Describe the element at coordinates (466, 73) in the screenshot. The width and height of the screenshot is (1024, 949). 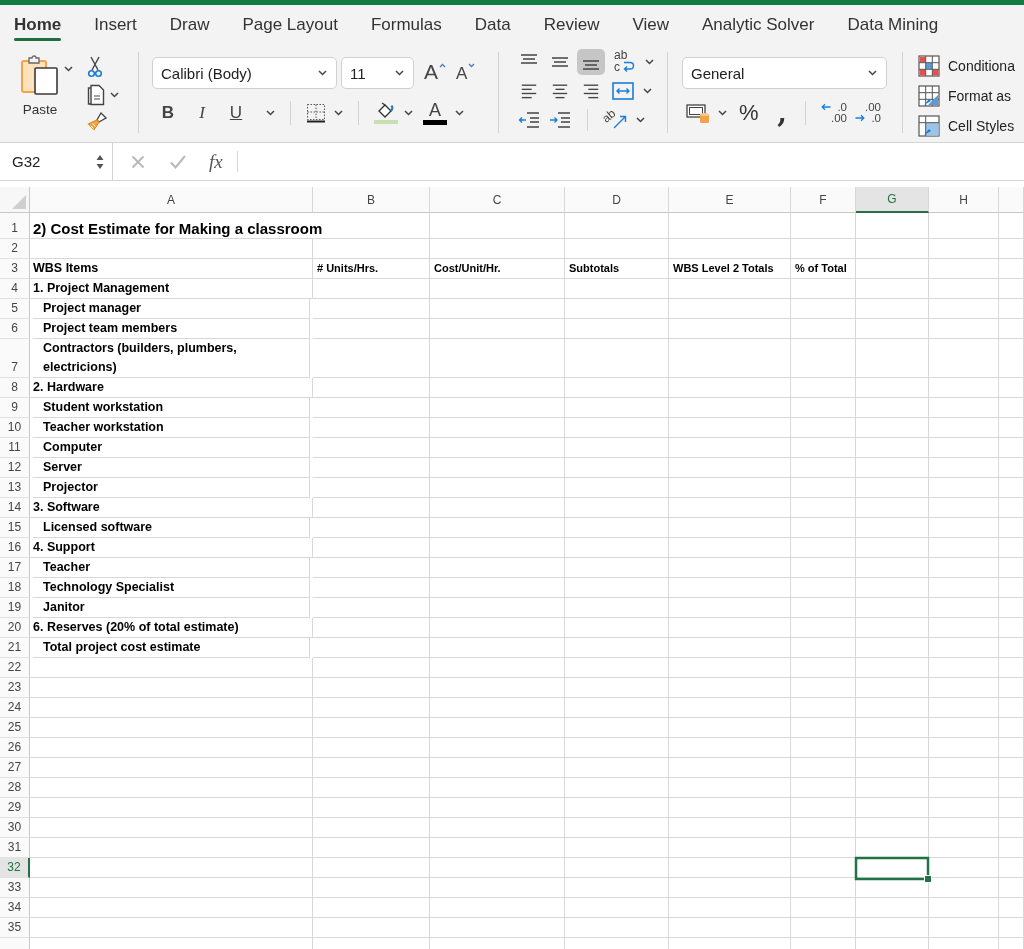
I see `decrease-font-size-button: A` at that location.